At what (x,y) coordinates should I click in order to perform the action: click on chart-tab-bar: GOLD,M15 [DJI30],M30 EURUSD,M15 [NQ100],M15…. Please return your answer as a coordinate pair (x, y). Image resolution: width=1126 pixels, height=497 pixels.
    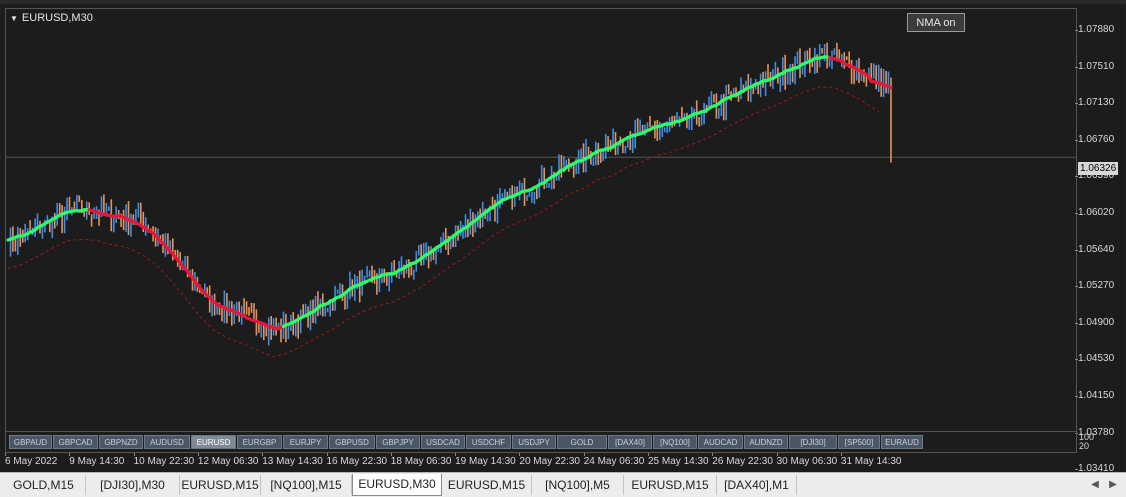
    Looking at the image, I should click on (563, 484).